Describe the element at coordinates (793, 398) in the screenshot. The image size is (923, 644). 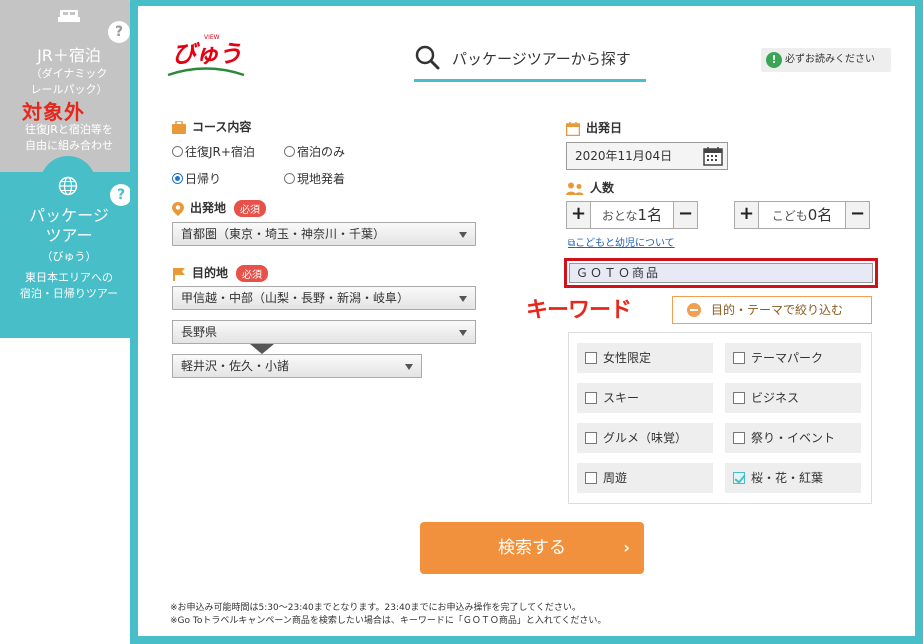
I see `theme-checkbox-business: ビジネス` at that location.